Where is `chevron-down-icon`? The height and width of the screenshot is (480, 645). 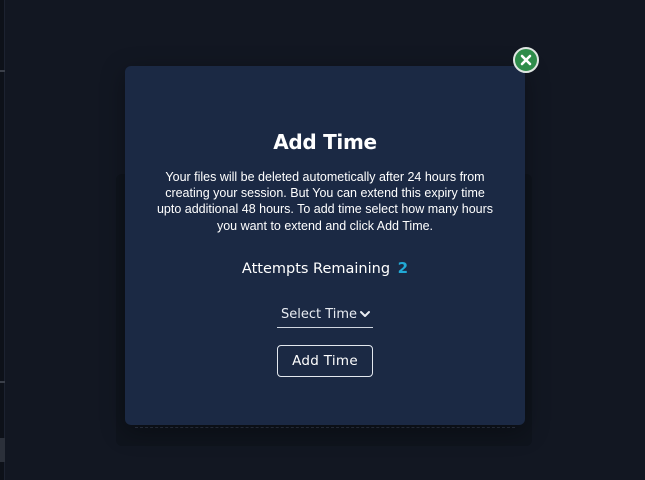 chevron-down-icon is located at coordinates (365, 314).